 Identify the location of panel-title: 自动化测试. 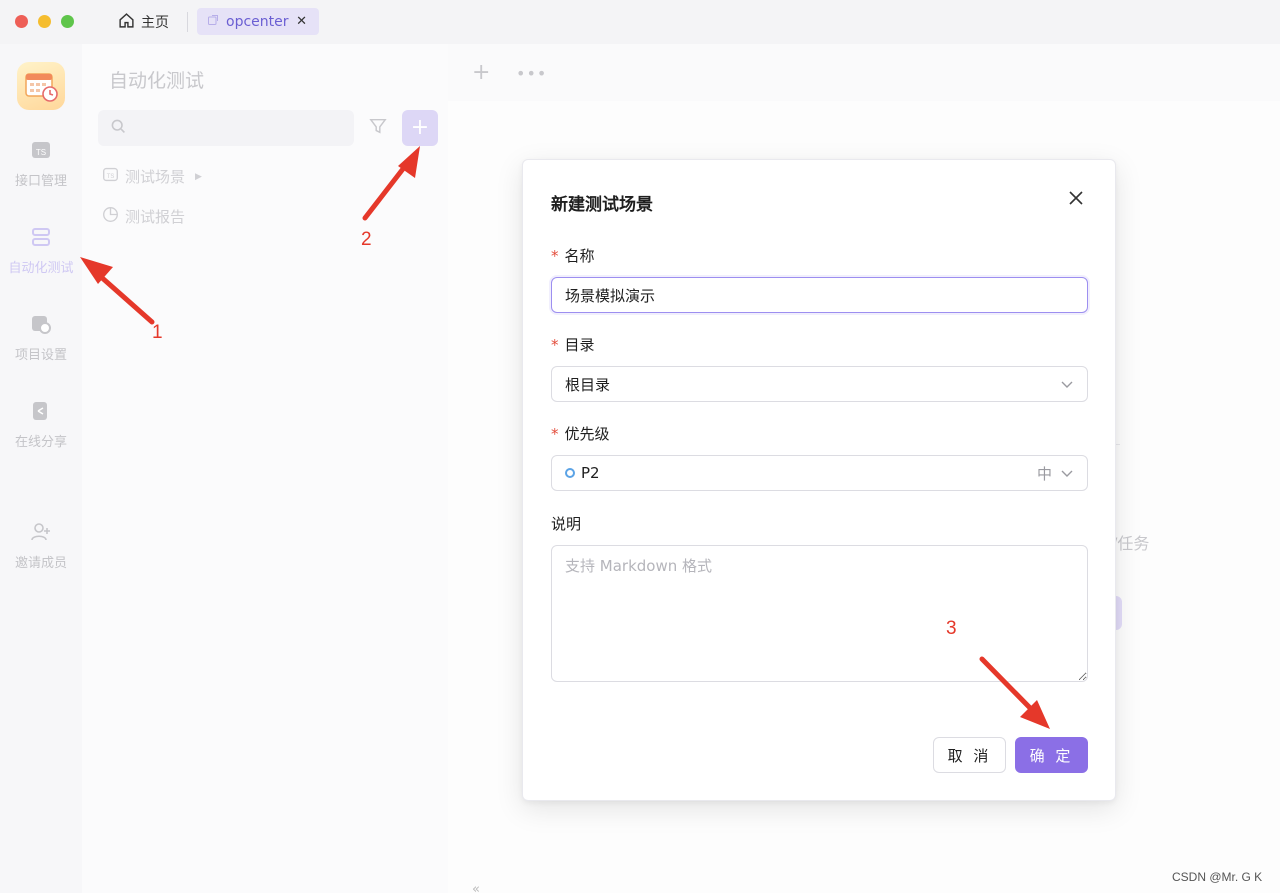
(157, 81).